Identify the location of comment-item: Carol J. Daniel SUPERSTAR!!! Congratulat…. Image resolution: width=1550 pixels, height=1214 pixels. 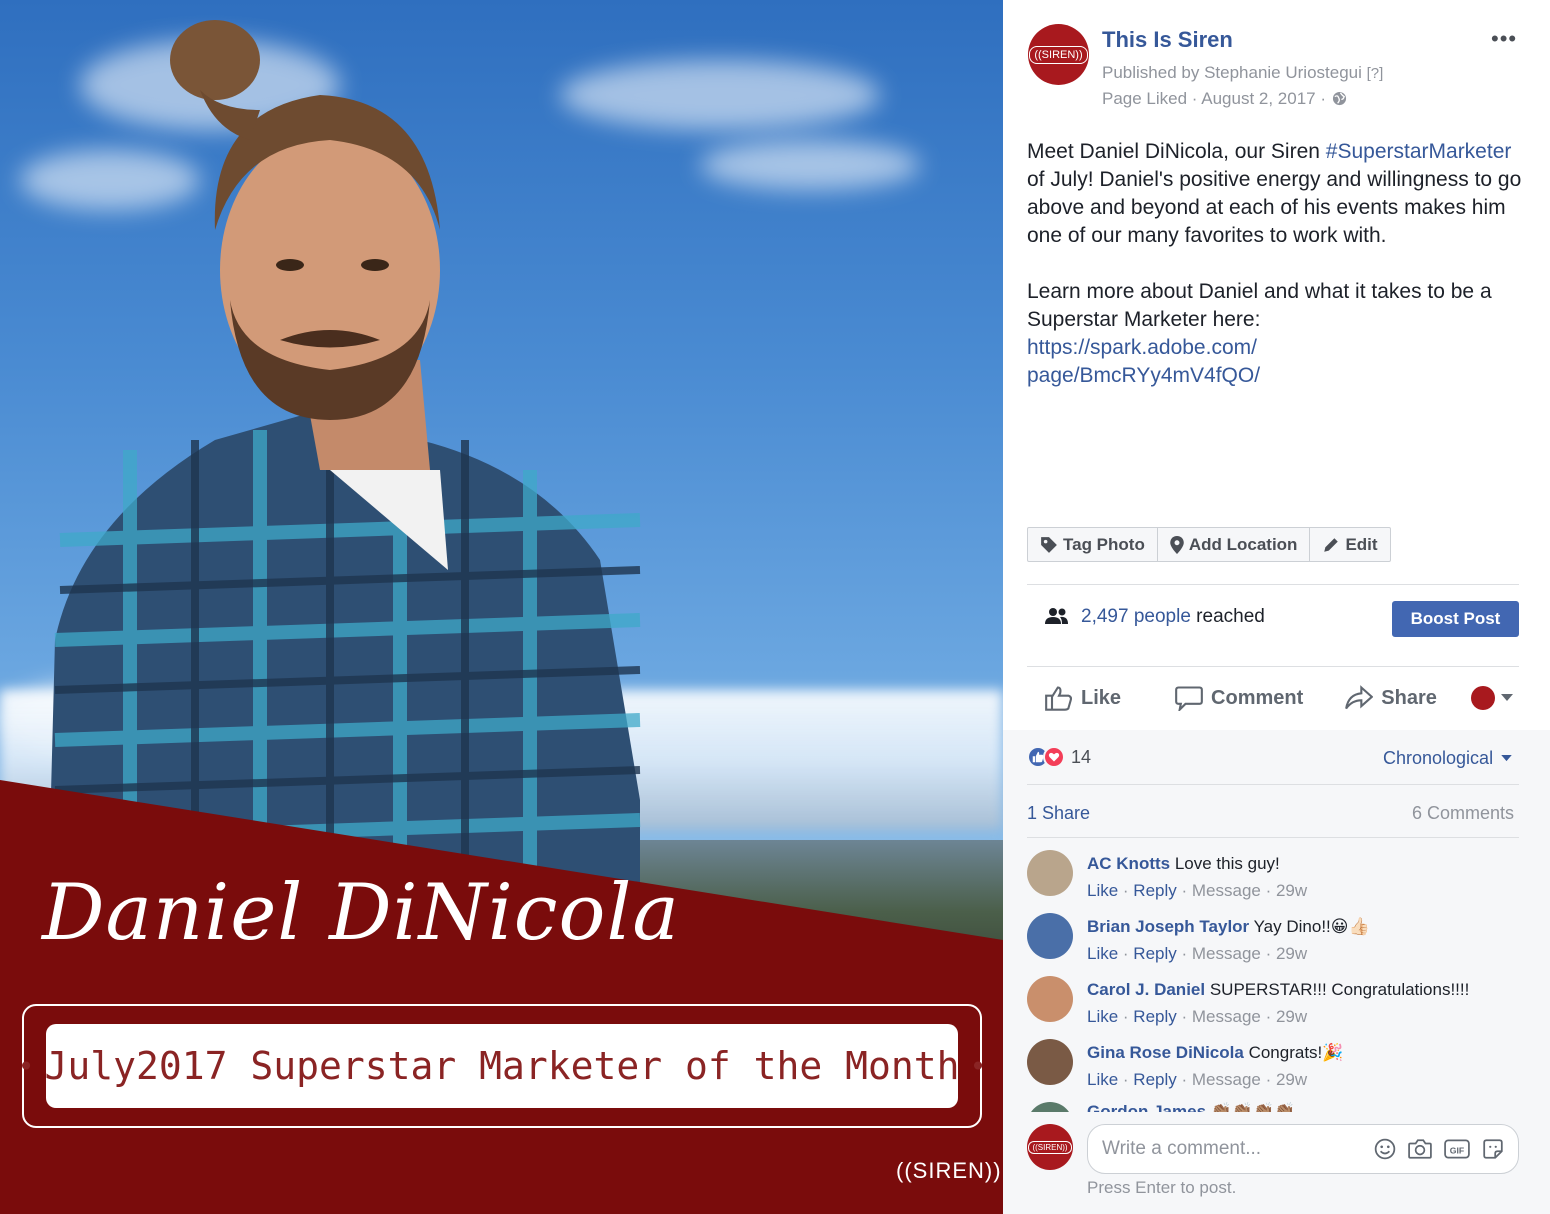
(1273, 1003).